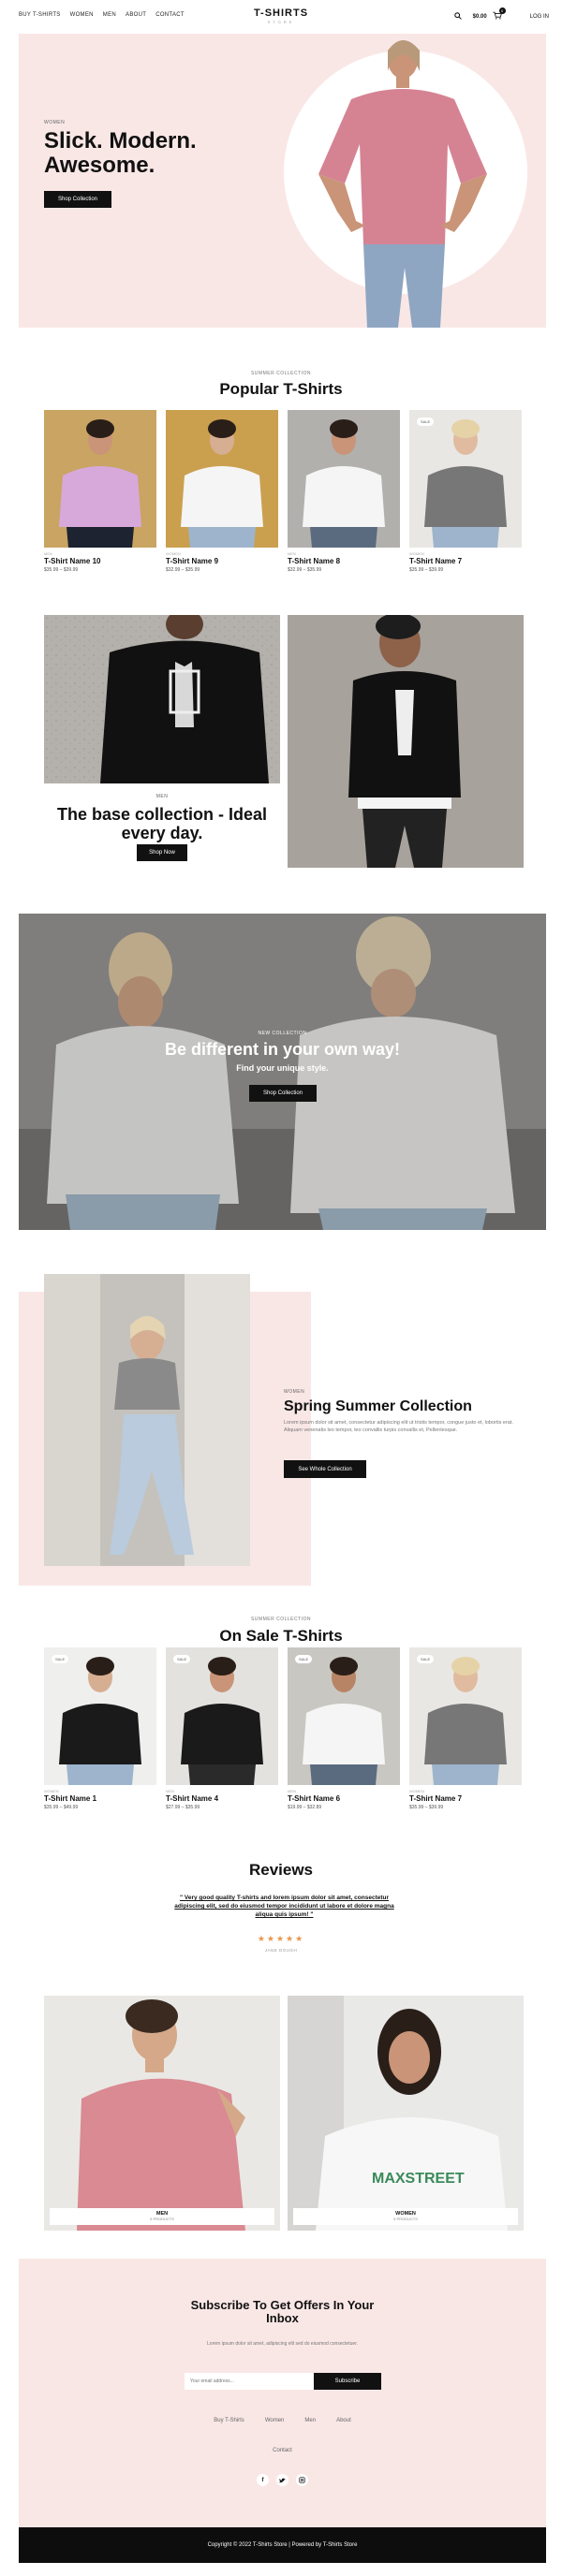  I want to click on popular-title: Popular T-Shirts, so click(281, 389).